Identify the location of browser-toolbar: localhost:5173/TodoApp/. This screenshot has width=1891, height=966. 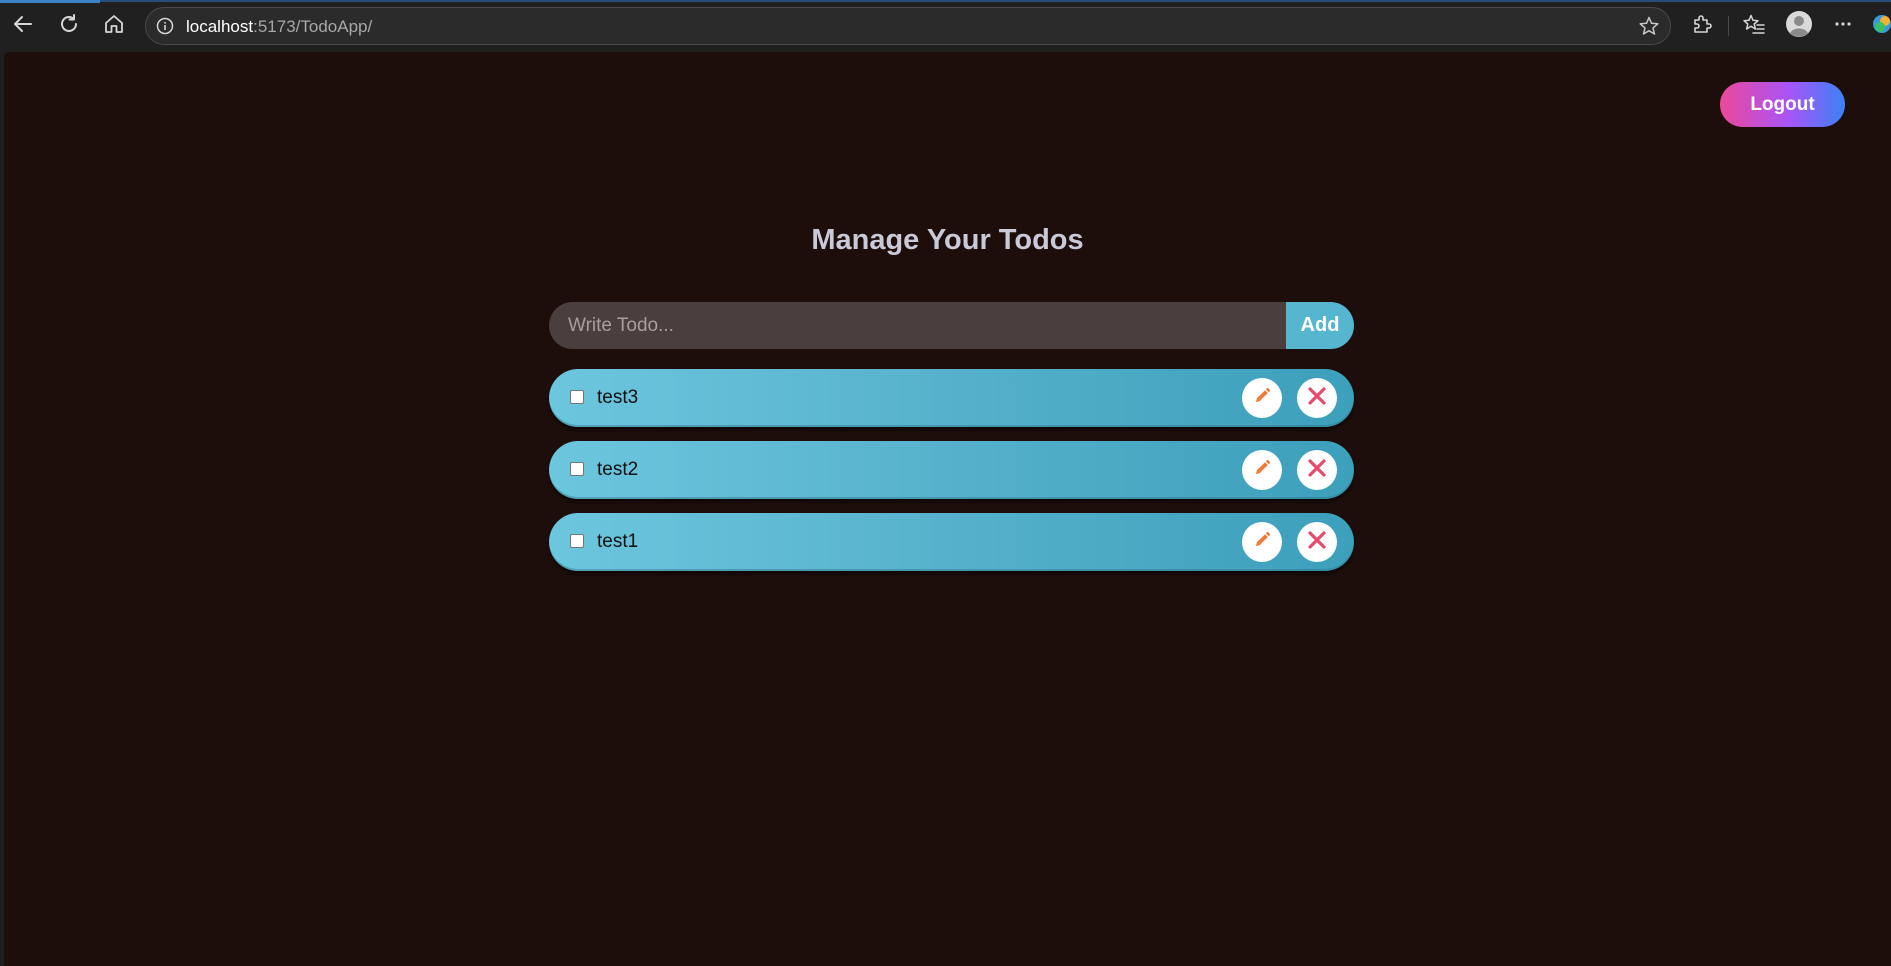
(945, 26).